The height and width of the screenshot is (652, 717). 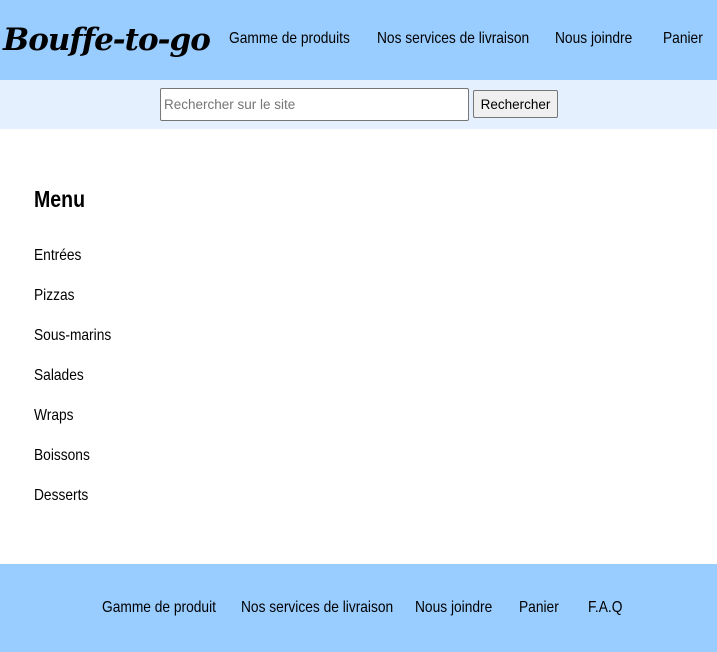 What do you see at coordinates (683, 39) in the screenshot?
I see `nav-item-cart: Panier` at bounding box center [683, 39].